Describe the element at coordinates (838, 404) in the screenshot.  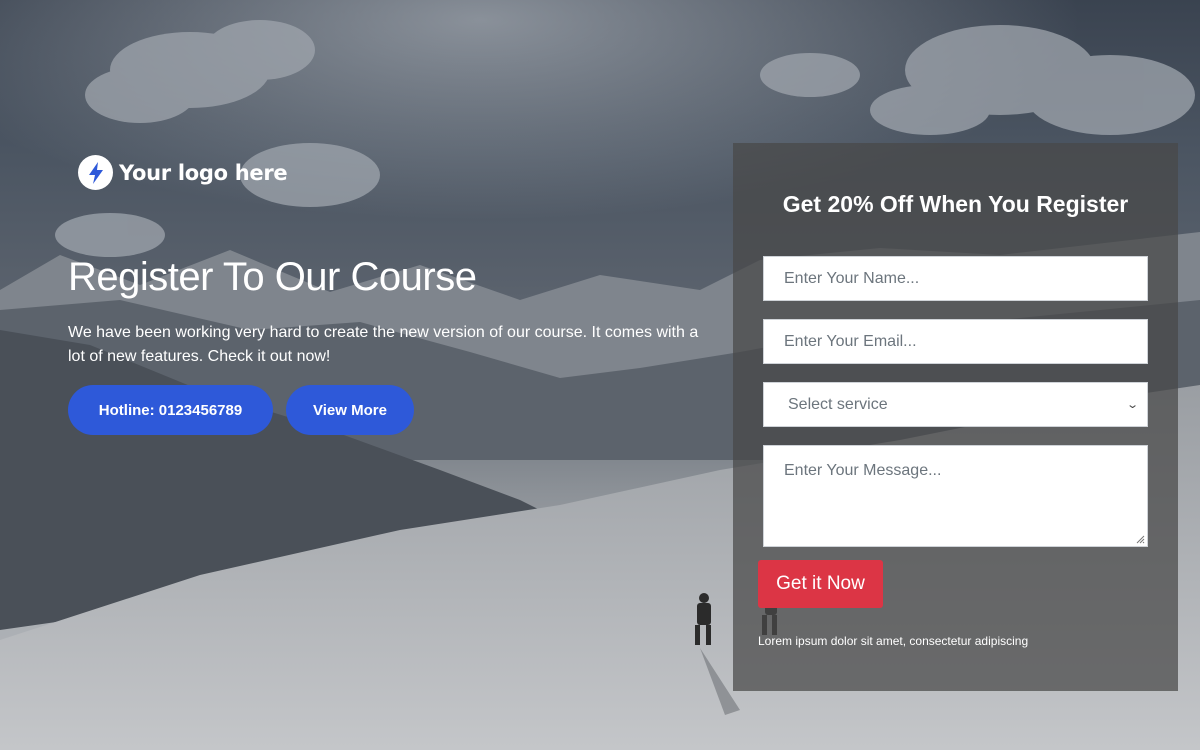
I see `service-selected-value: Select service` at that location.